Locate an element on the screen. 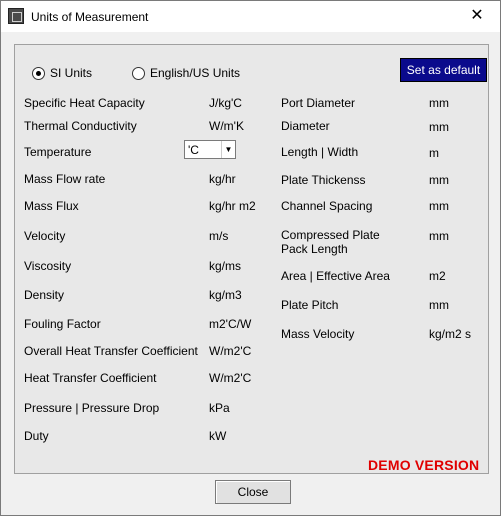 The height and width of the screenshot is (516, 501). label-pressure-drop: Pressure | Pressure Drop is located at coordinates (92, 408).